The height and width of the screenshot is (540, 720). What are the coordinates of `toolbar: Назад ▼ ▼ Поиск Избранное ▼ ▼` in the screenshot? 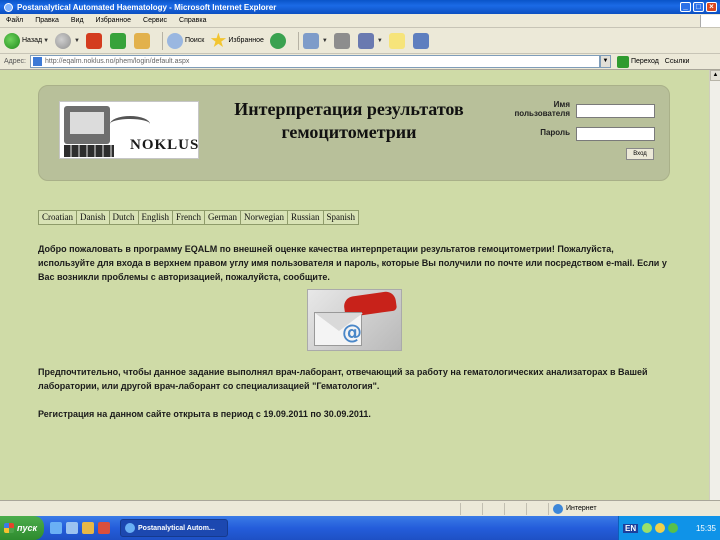 It's located at (360, 41).